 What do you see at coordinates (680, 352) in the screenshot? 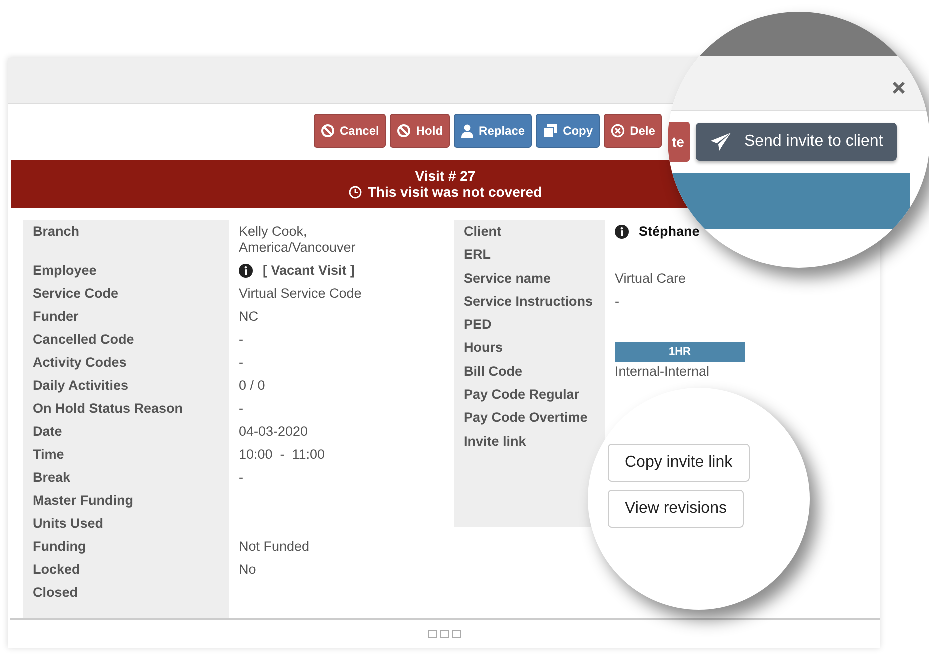
I see `hours-badge: 1HR` at bounding box center [680, 352].